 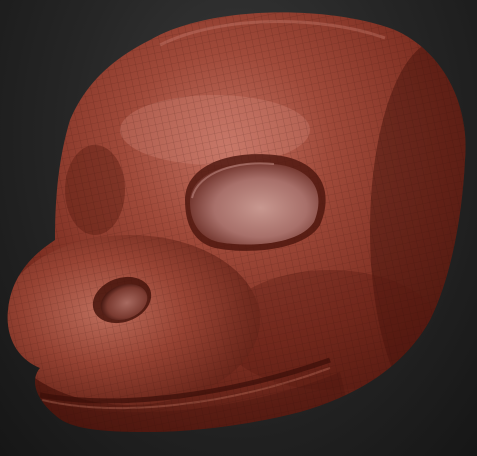 I want to click on eye-socket, so click(x=255, y=202).